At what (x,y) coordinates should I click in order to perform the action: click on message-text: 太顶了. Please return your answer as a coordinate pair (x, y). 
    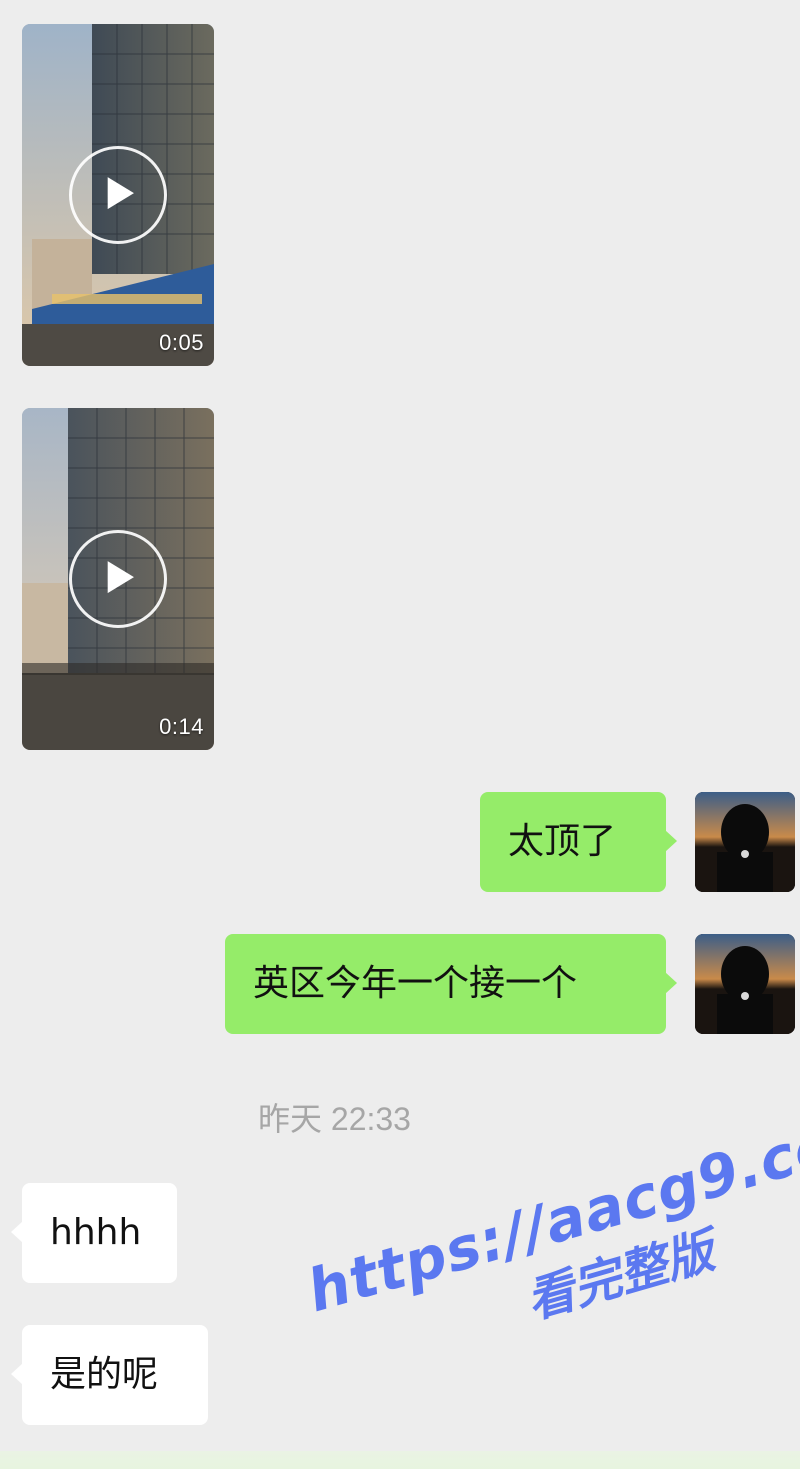
    Looking at the image, I should click on (562, 841).